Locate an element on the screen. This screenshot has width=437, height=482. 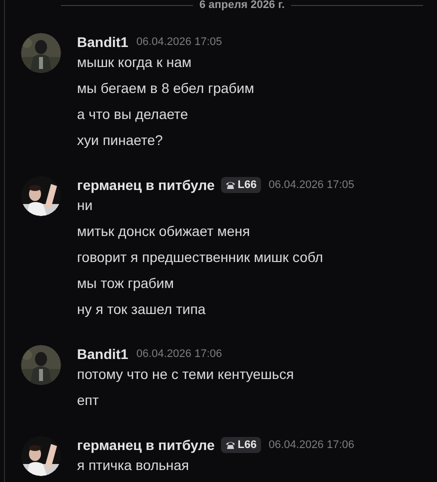
date-divider: 6 апреля 2026 г. is located at coordinates (242, 5).